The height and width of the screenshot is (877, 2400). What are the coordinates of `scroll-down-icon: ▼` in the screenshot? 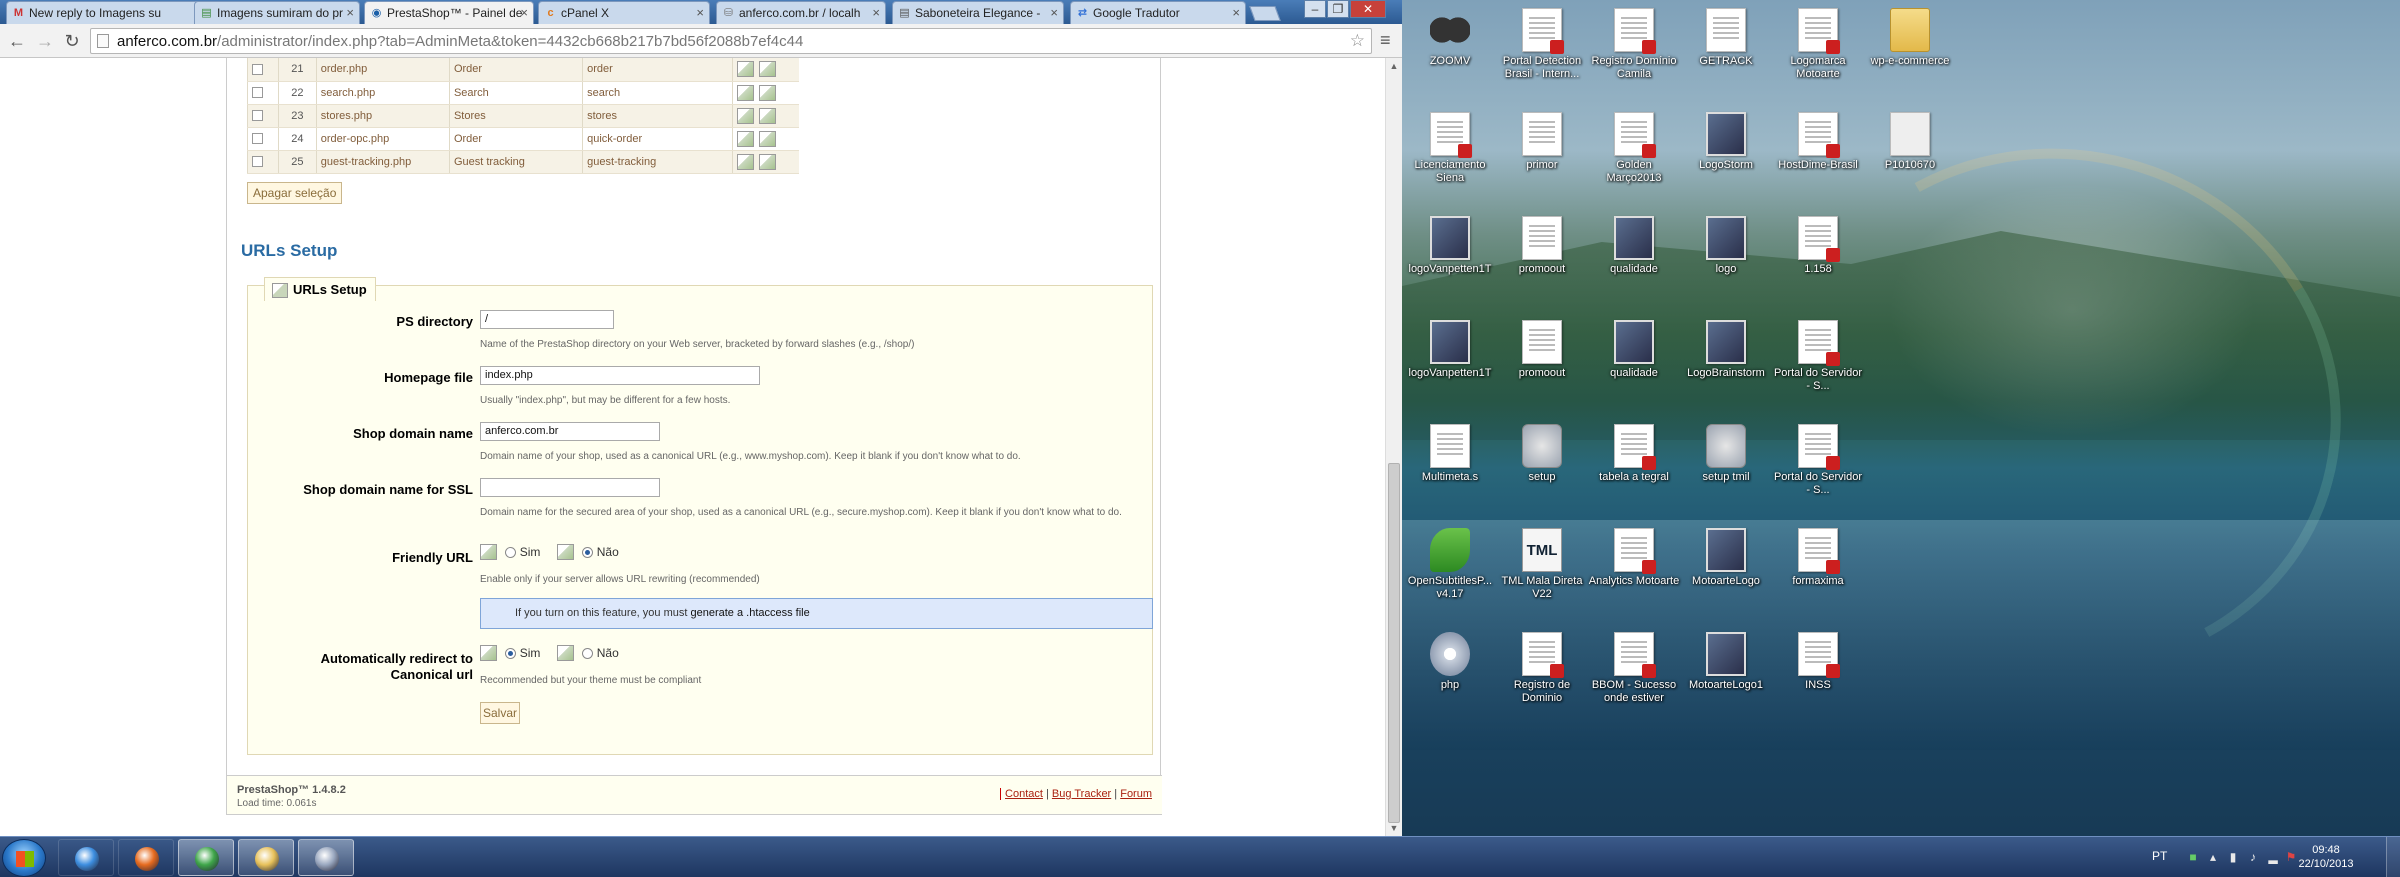 It's located at (1394, 828).